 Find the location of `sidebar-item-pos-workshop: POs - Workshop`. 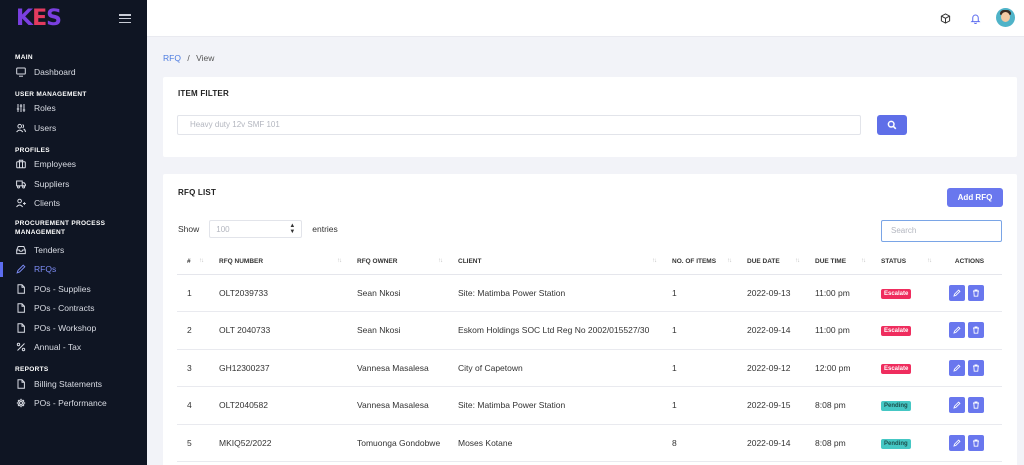

sidebar-item-pos-workshop: POs - Workshop is located at coordinates (73, 328).